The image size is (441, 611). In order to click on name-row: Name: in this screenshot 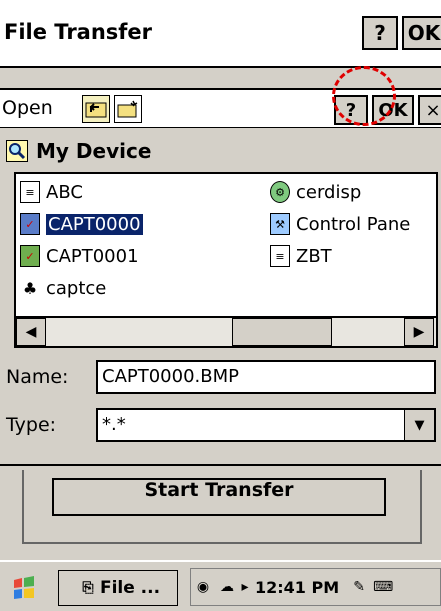, I will do `click(41, 377)`.